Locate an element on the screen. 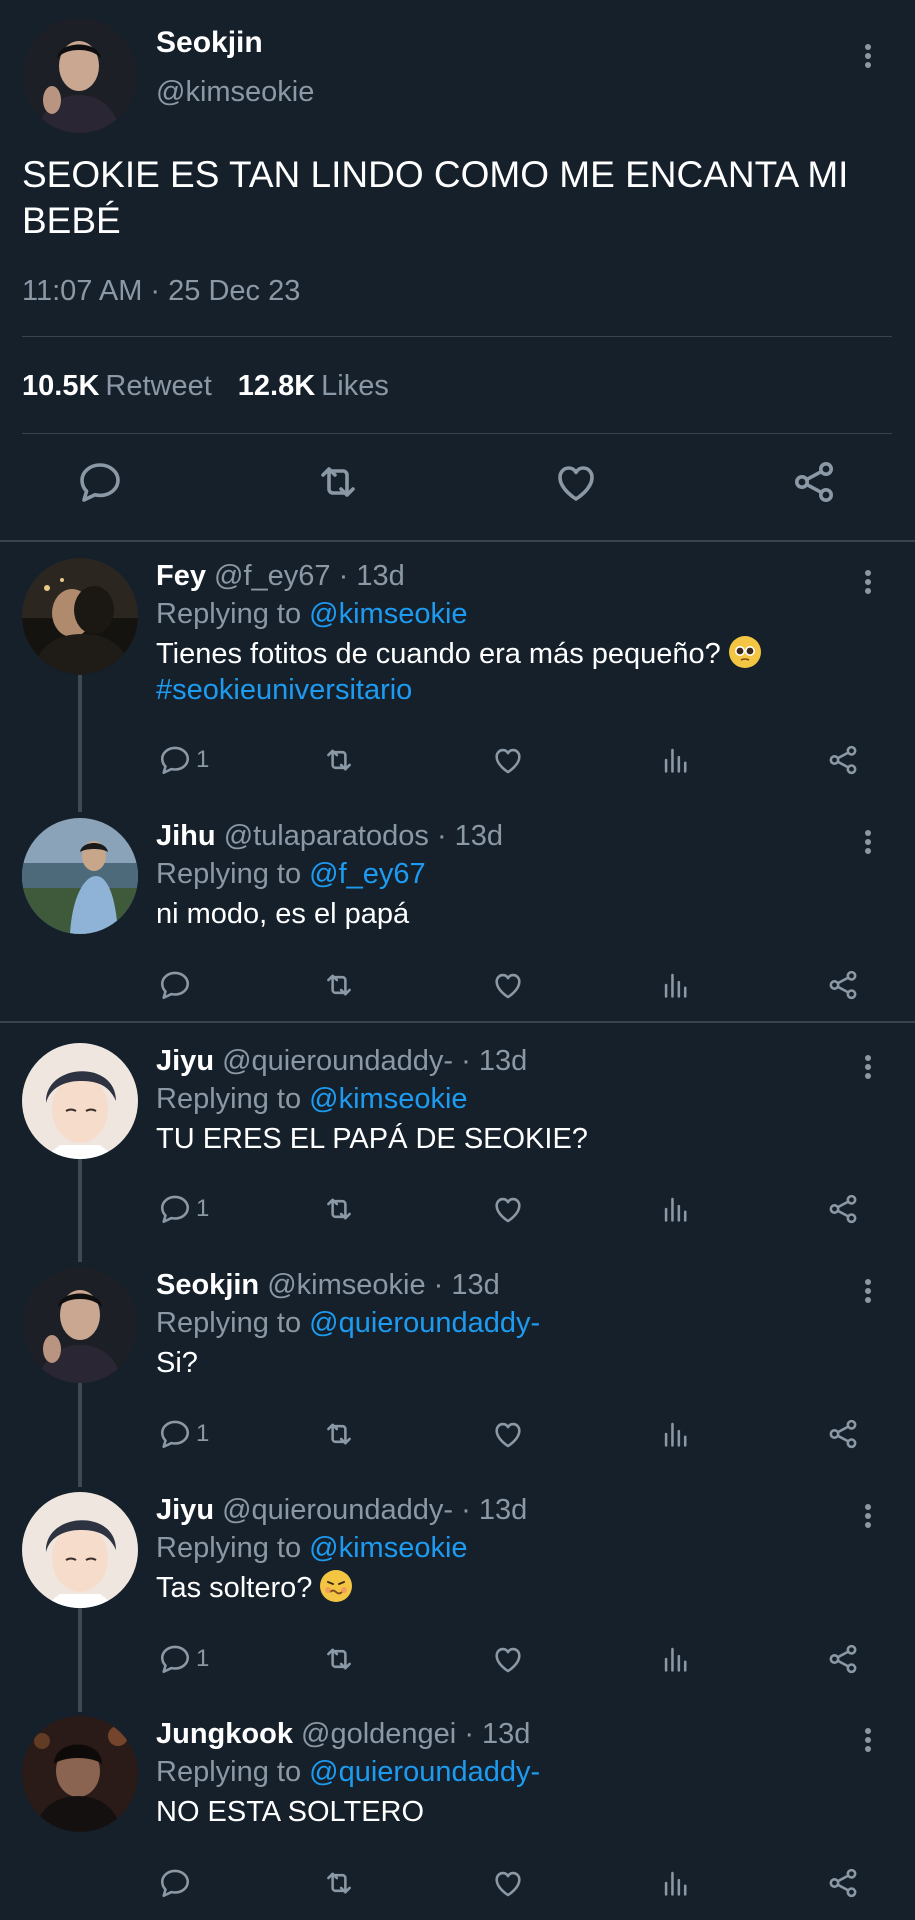 This screenshot has height=1920, width=915. reply-author-name: Jihu is located at coordinates (186, 836).